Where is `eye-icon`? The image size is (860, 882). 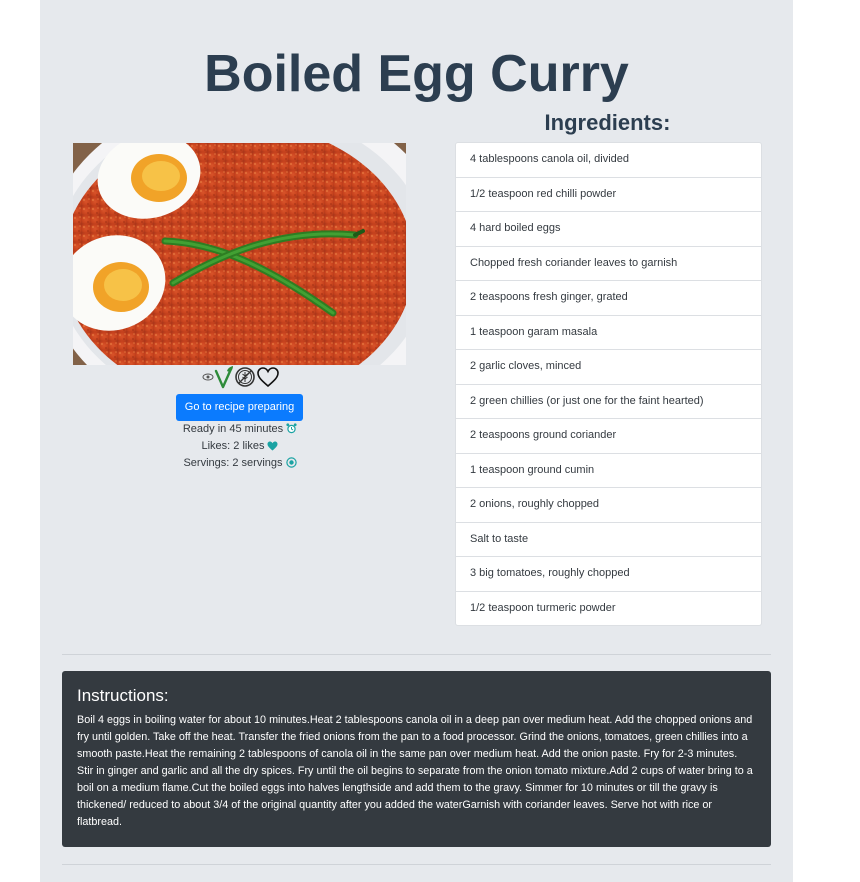
eye-icon is located at coordinates (208, 377).